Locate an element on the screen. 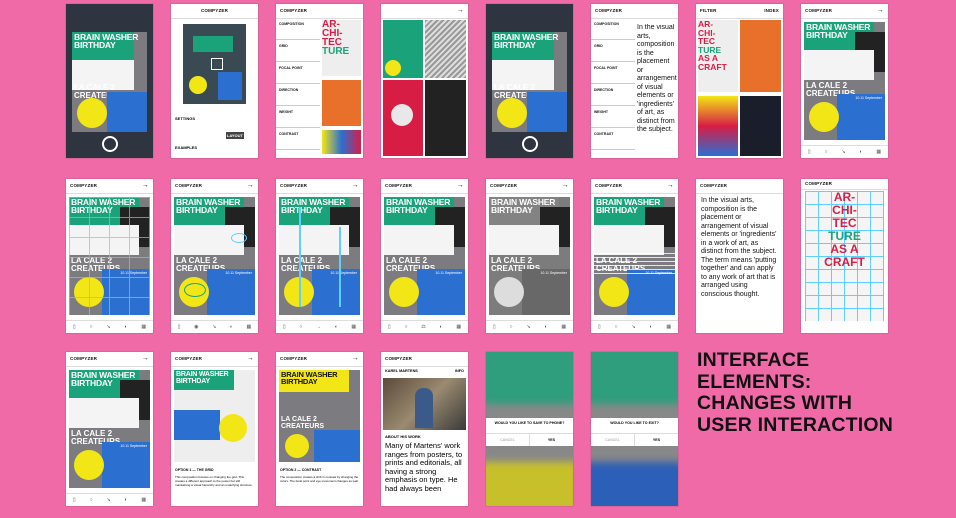 The height and width of the screenshot is (518, 956). arch-thumb: AR- CHI- TEC TURE AS A CRAFT is located at coordinates (718, 56).